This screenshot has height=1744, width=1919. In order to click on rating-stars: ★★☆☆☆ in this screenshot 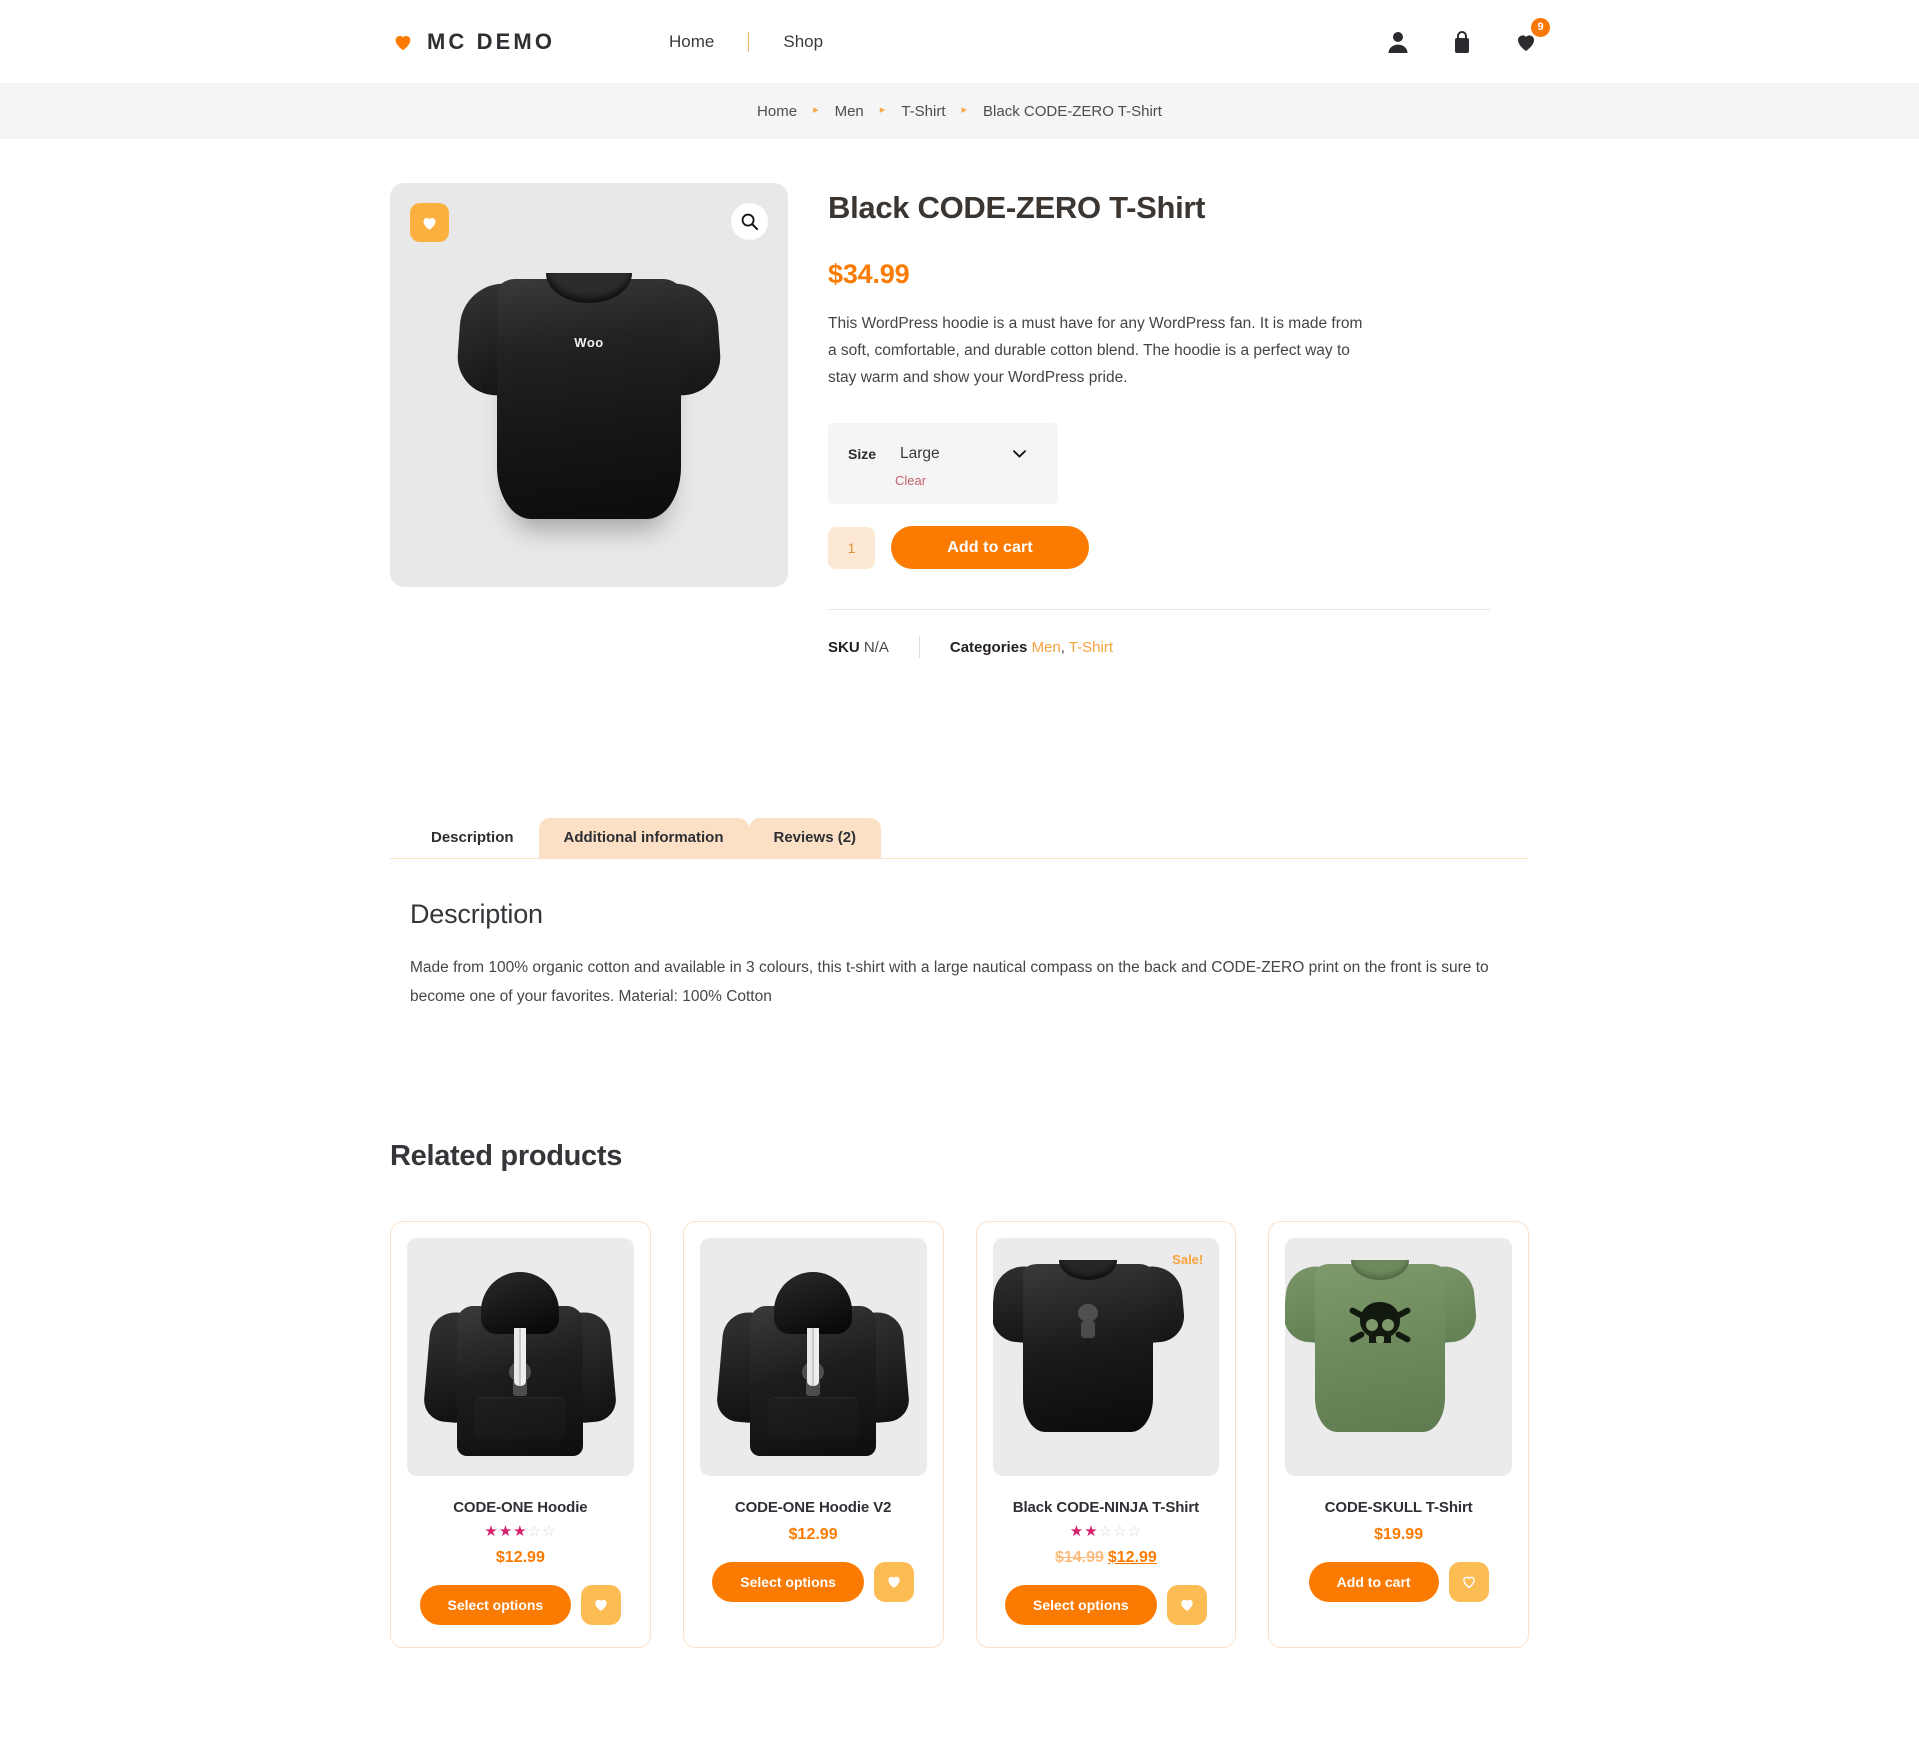, I will do `click(1105, 1531)`.